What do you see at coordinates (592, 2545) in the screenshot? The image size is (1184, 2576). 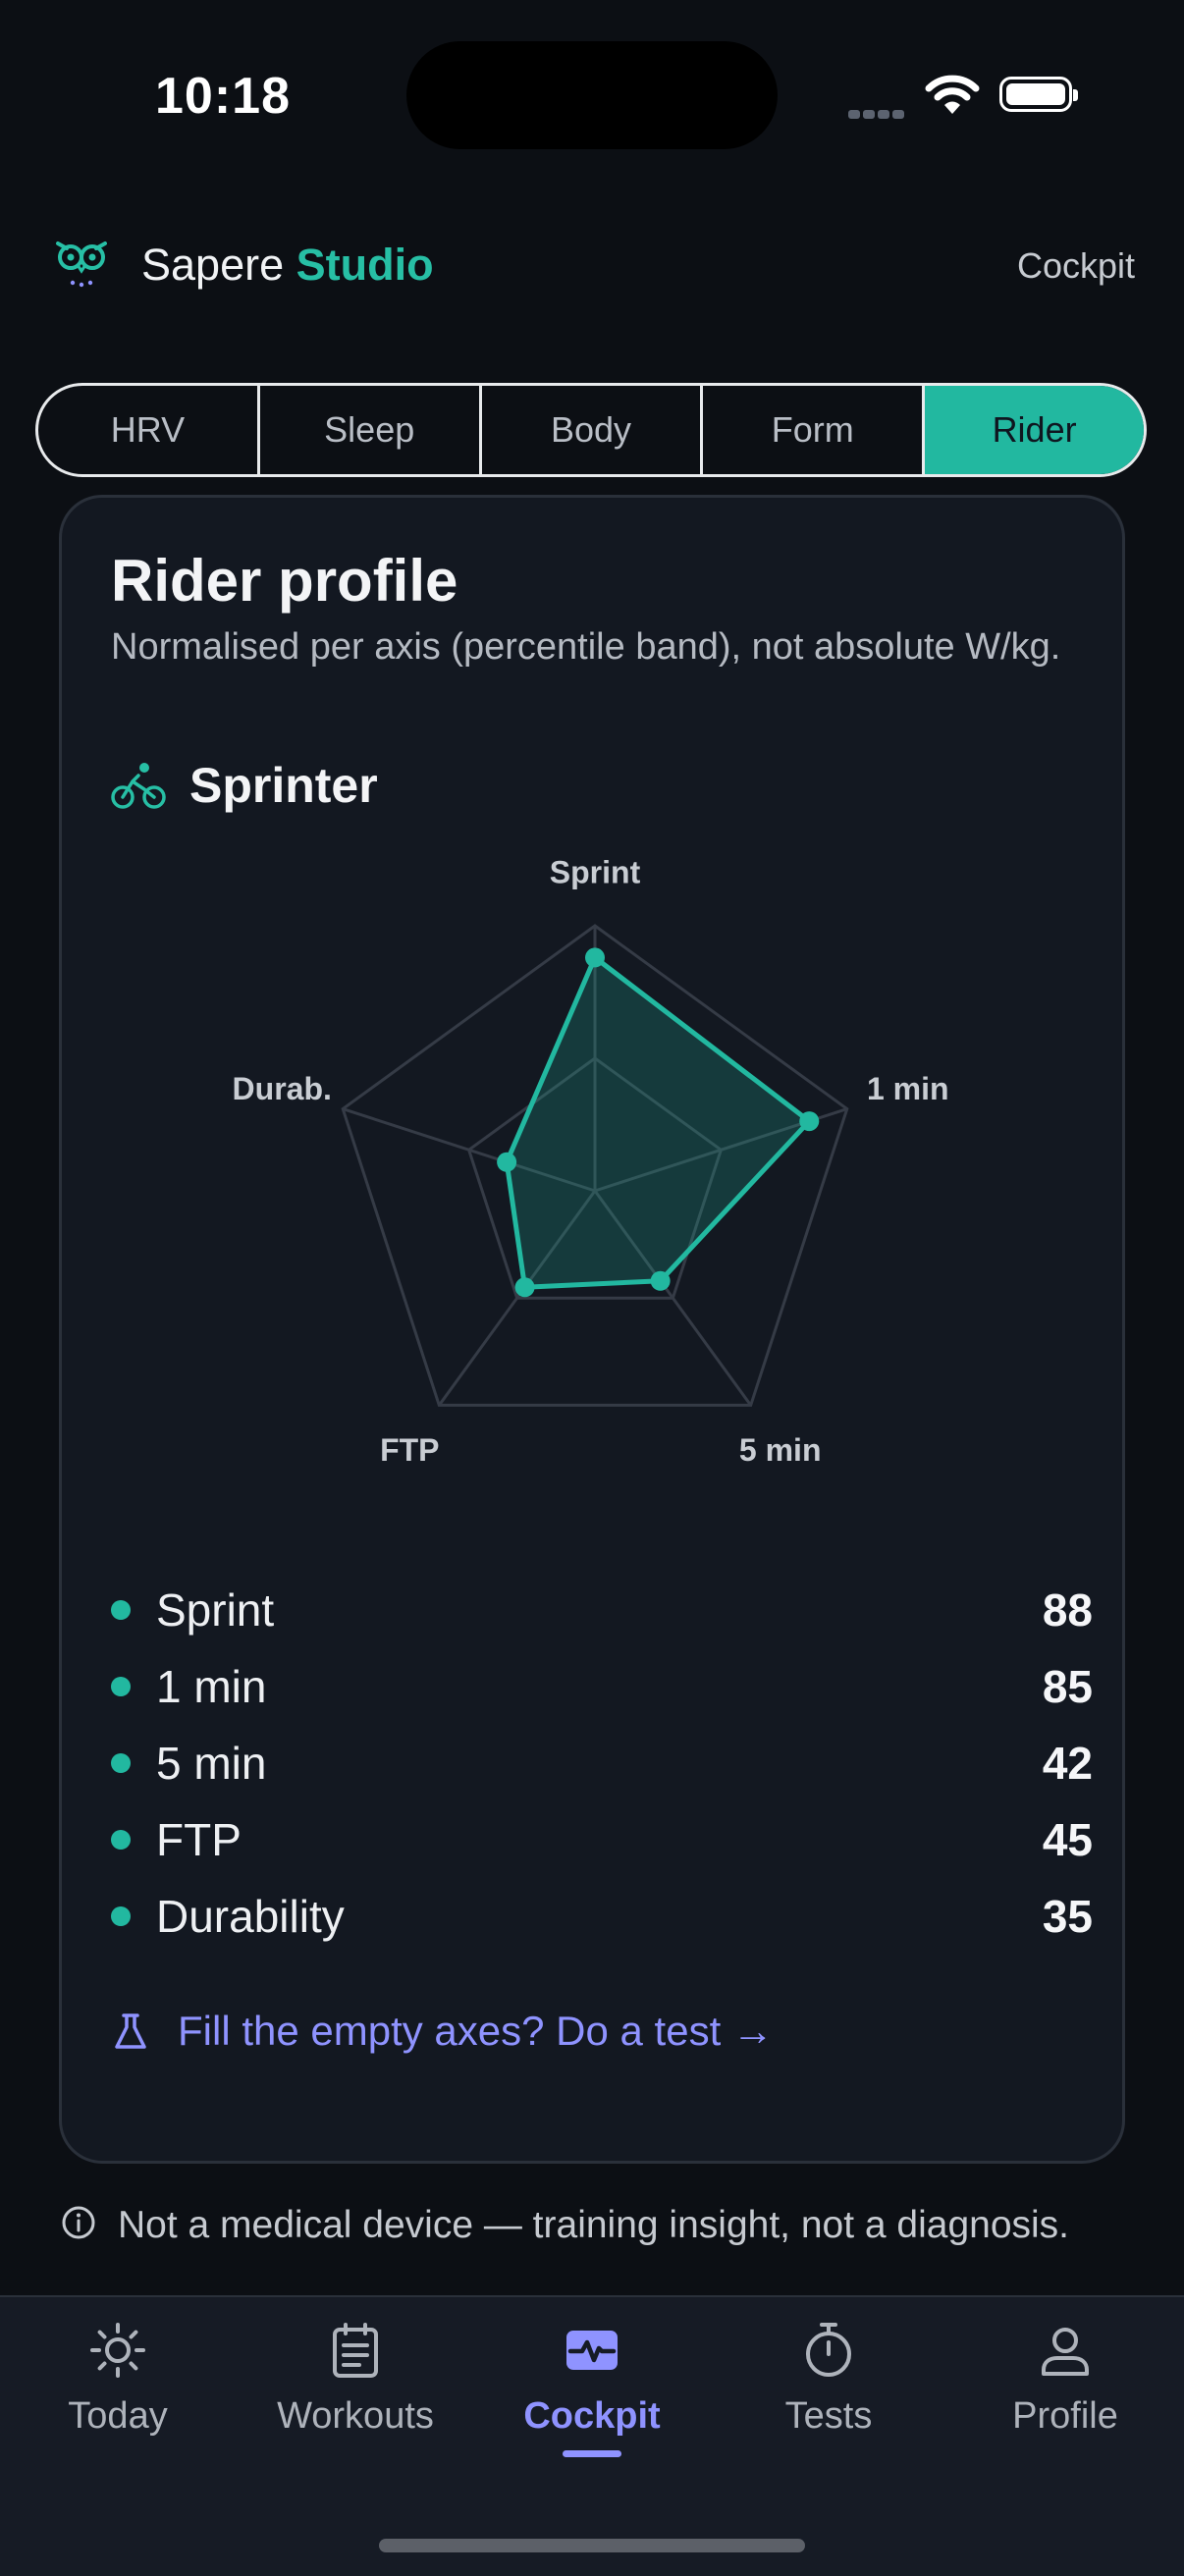 I see `home-indicator` at bounding box center [592, 2545].